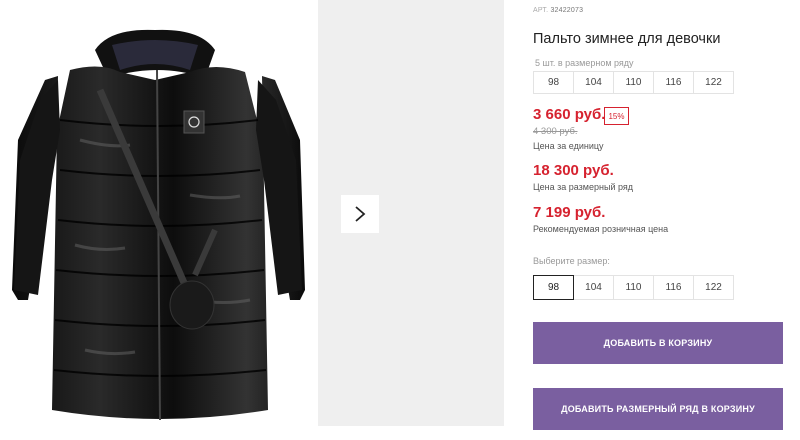 The image size is (800, 440). Describe the element at coordinates (569, 114) in the screenshot. I see `unit-price: 3 660 руб.` at that location.